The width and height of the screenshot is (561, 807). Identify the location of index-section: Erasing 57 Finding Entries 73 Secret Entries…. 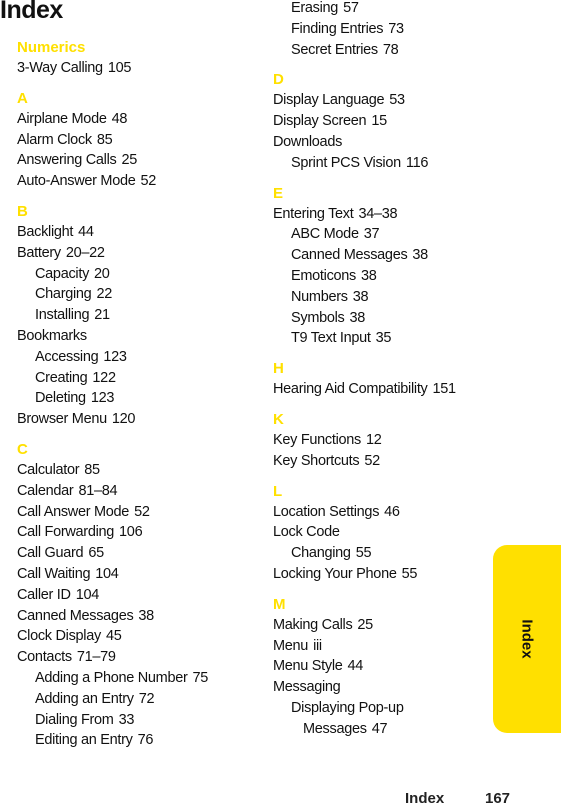
(390, 30).